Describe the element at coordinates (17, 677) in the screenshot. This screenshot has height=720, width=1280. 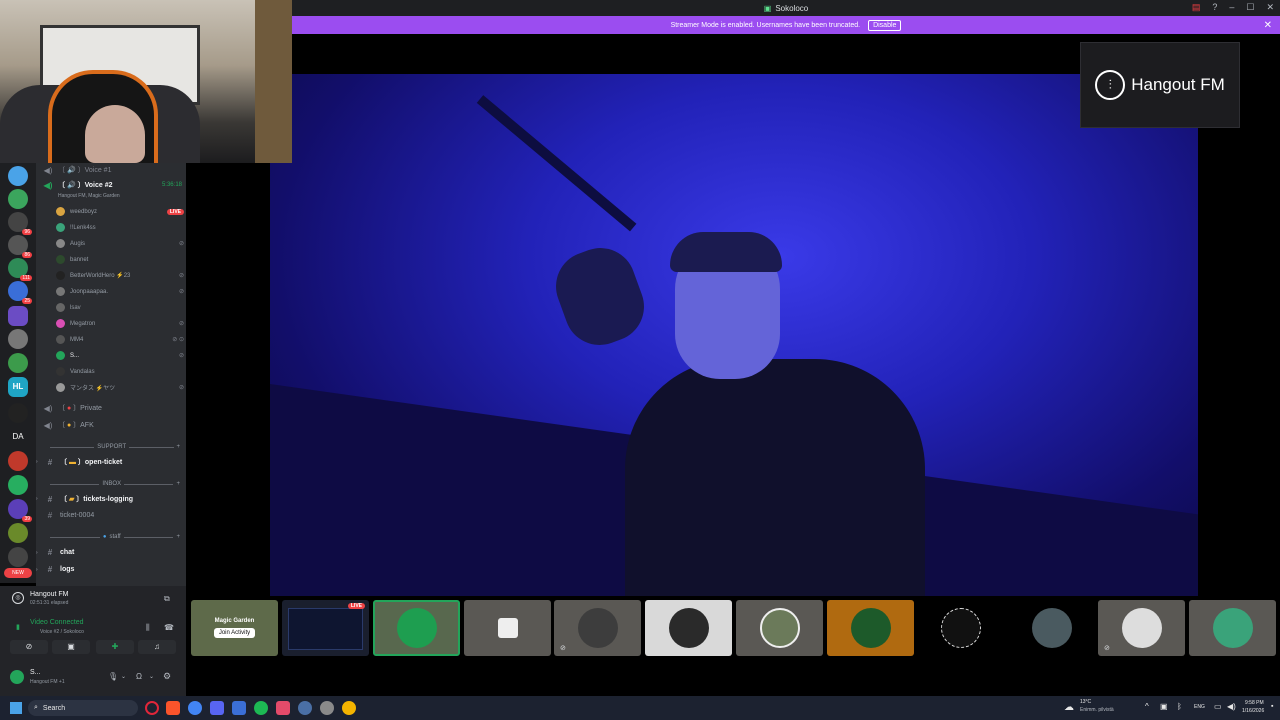
I see `avatar` at that location.